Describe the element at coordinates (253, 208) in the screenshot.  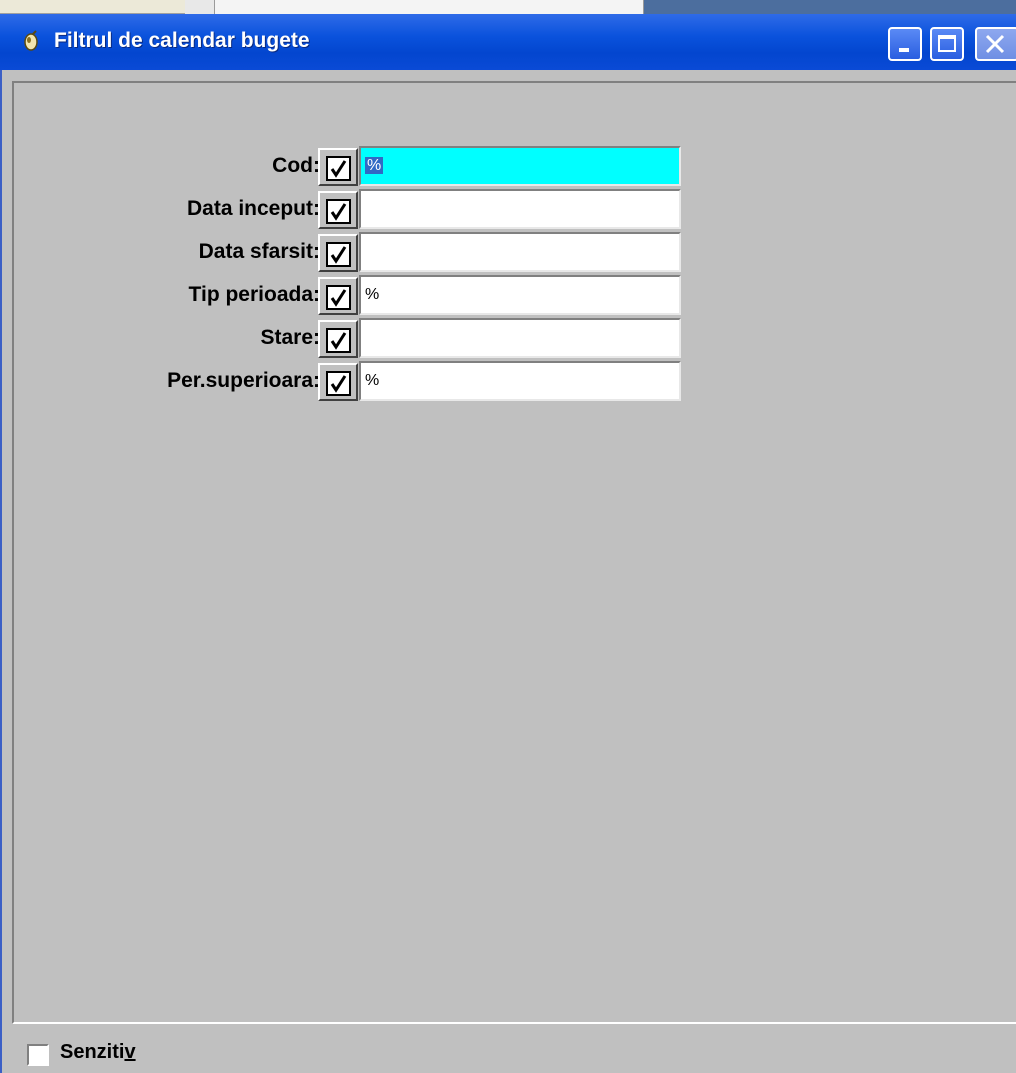
I see `filter-label: Data inceput:` at that location.